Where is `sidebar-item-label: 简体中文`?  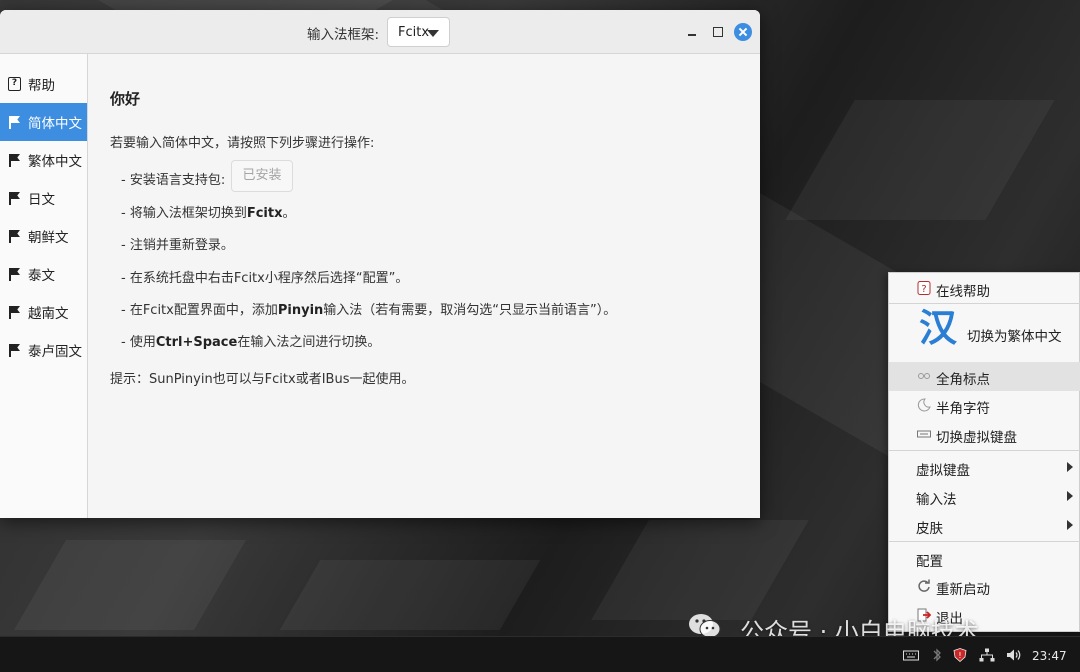 sidebar-item-label: 简体中文 is located at coordinates (55, 124).